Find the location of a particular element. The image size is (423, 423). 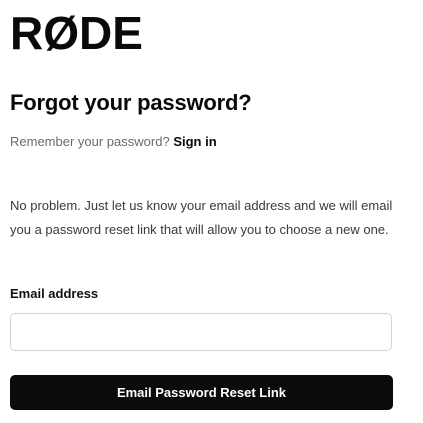

rode-logo: RØDE is located at coordinates (76, 33).